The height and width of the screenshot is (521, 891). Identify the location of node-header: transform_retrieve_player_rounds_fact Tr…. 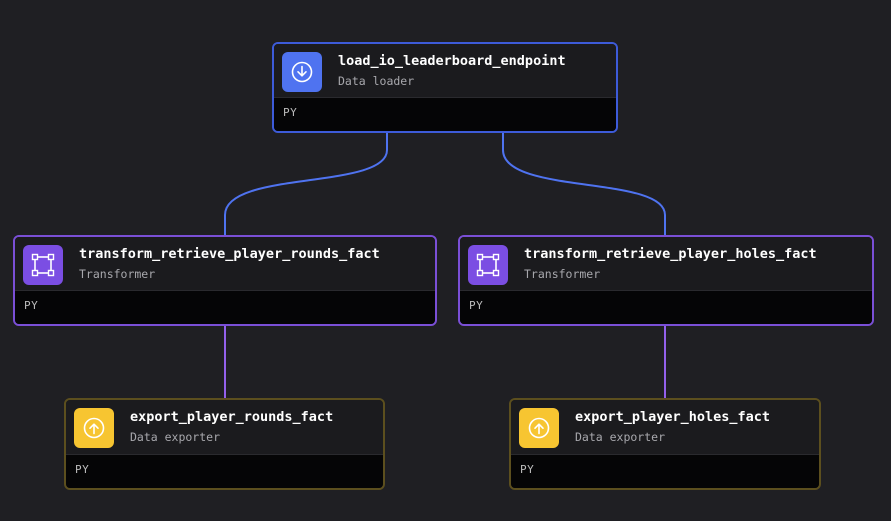
(225, 264).